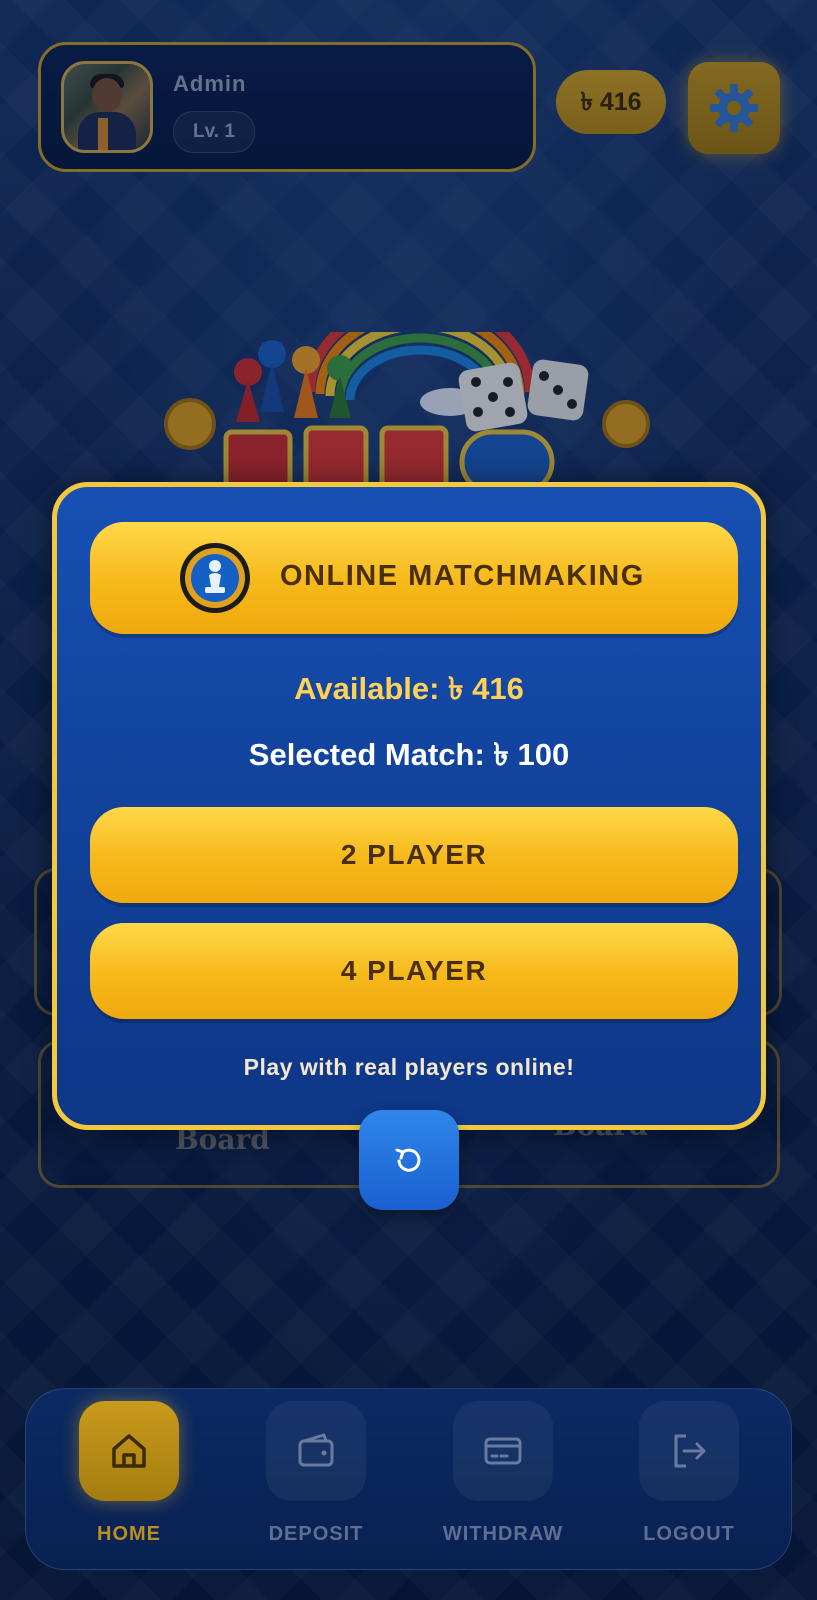 This screenshot has height=1600, width=817. What do you see at coordinates (503, 1534) in the screenshot?
I see `nav-withdraw-label: WITHDRAW` at bounding box center [503, 1534].